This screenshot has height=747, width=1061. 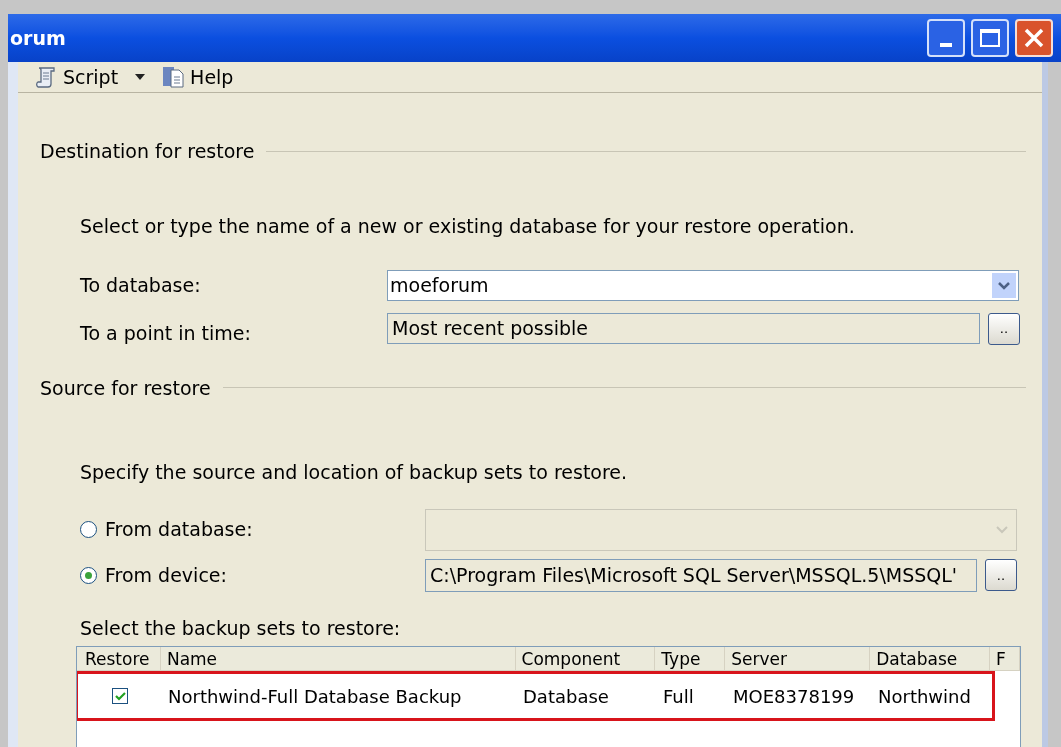 I want to click on section-heading: Source for restore, so click(x=125, y=388).